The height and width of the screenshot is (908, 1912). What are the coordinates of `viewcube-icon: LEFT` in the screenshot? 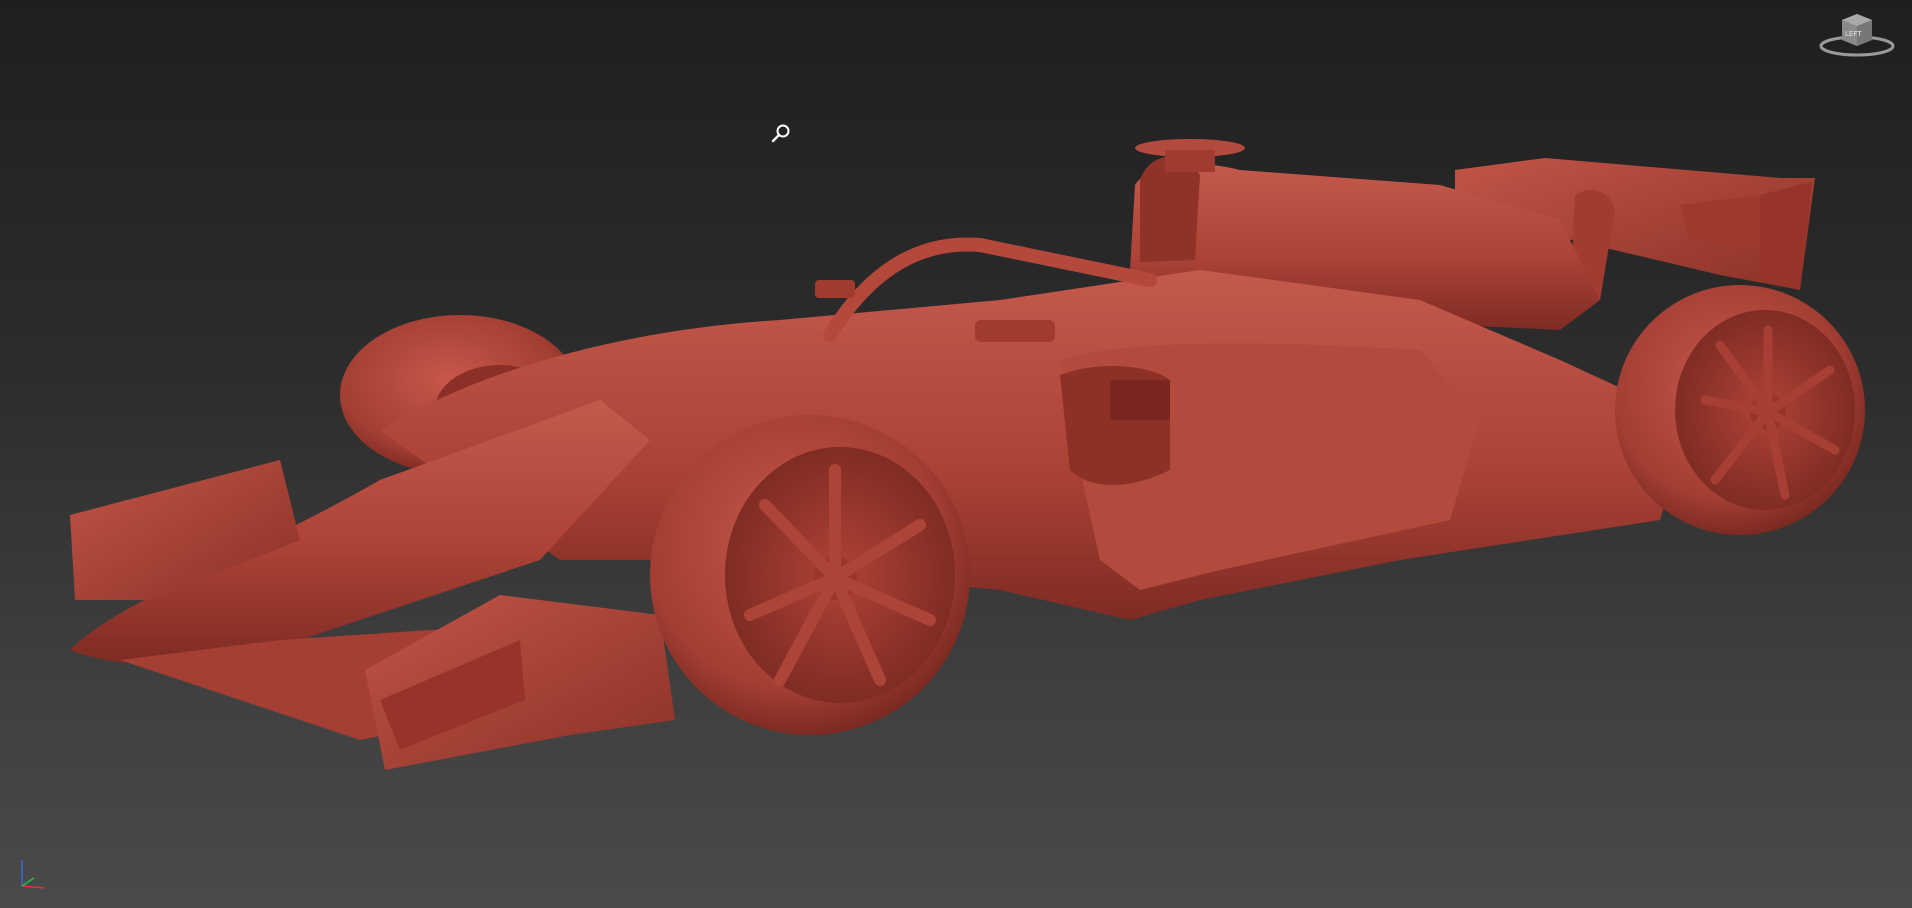 It's located at (1857, 30).